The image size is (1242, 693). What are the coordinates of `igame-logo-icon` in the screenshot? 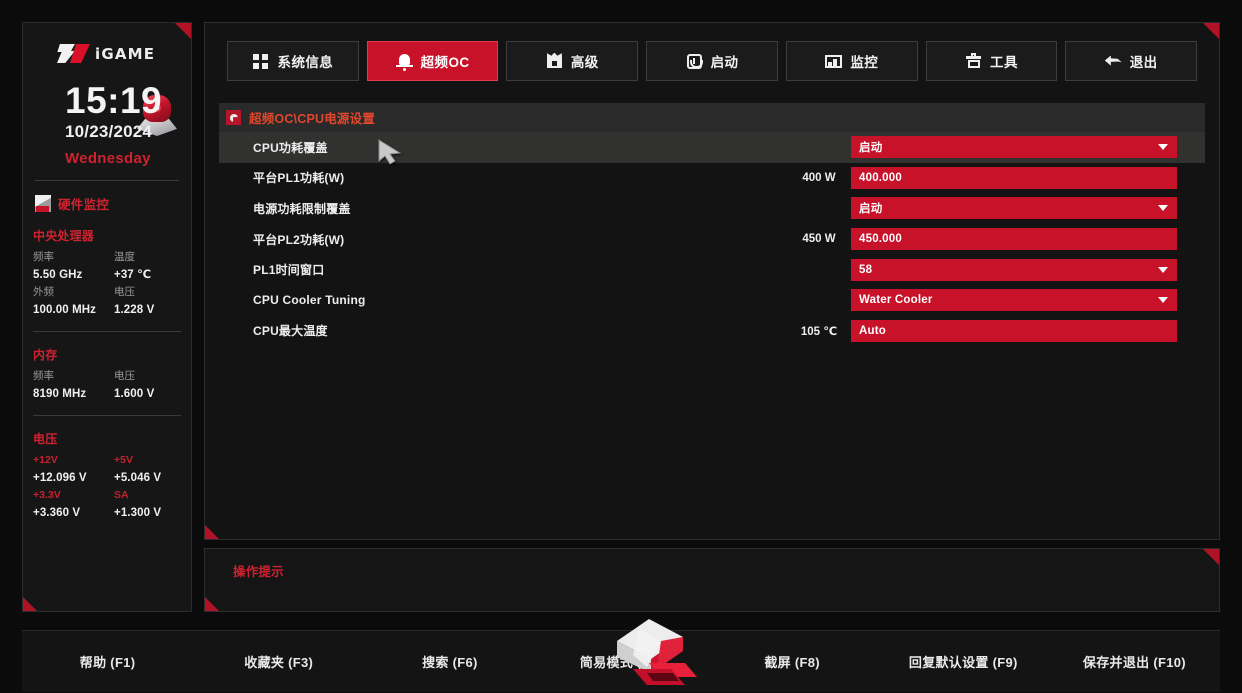 It's located at (74, 54).